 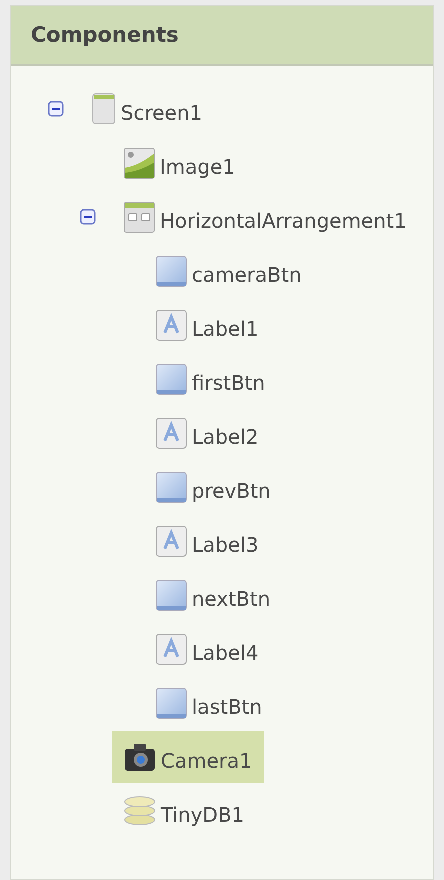 I want to click on item-label: Label4, so click(x=225, y=653).